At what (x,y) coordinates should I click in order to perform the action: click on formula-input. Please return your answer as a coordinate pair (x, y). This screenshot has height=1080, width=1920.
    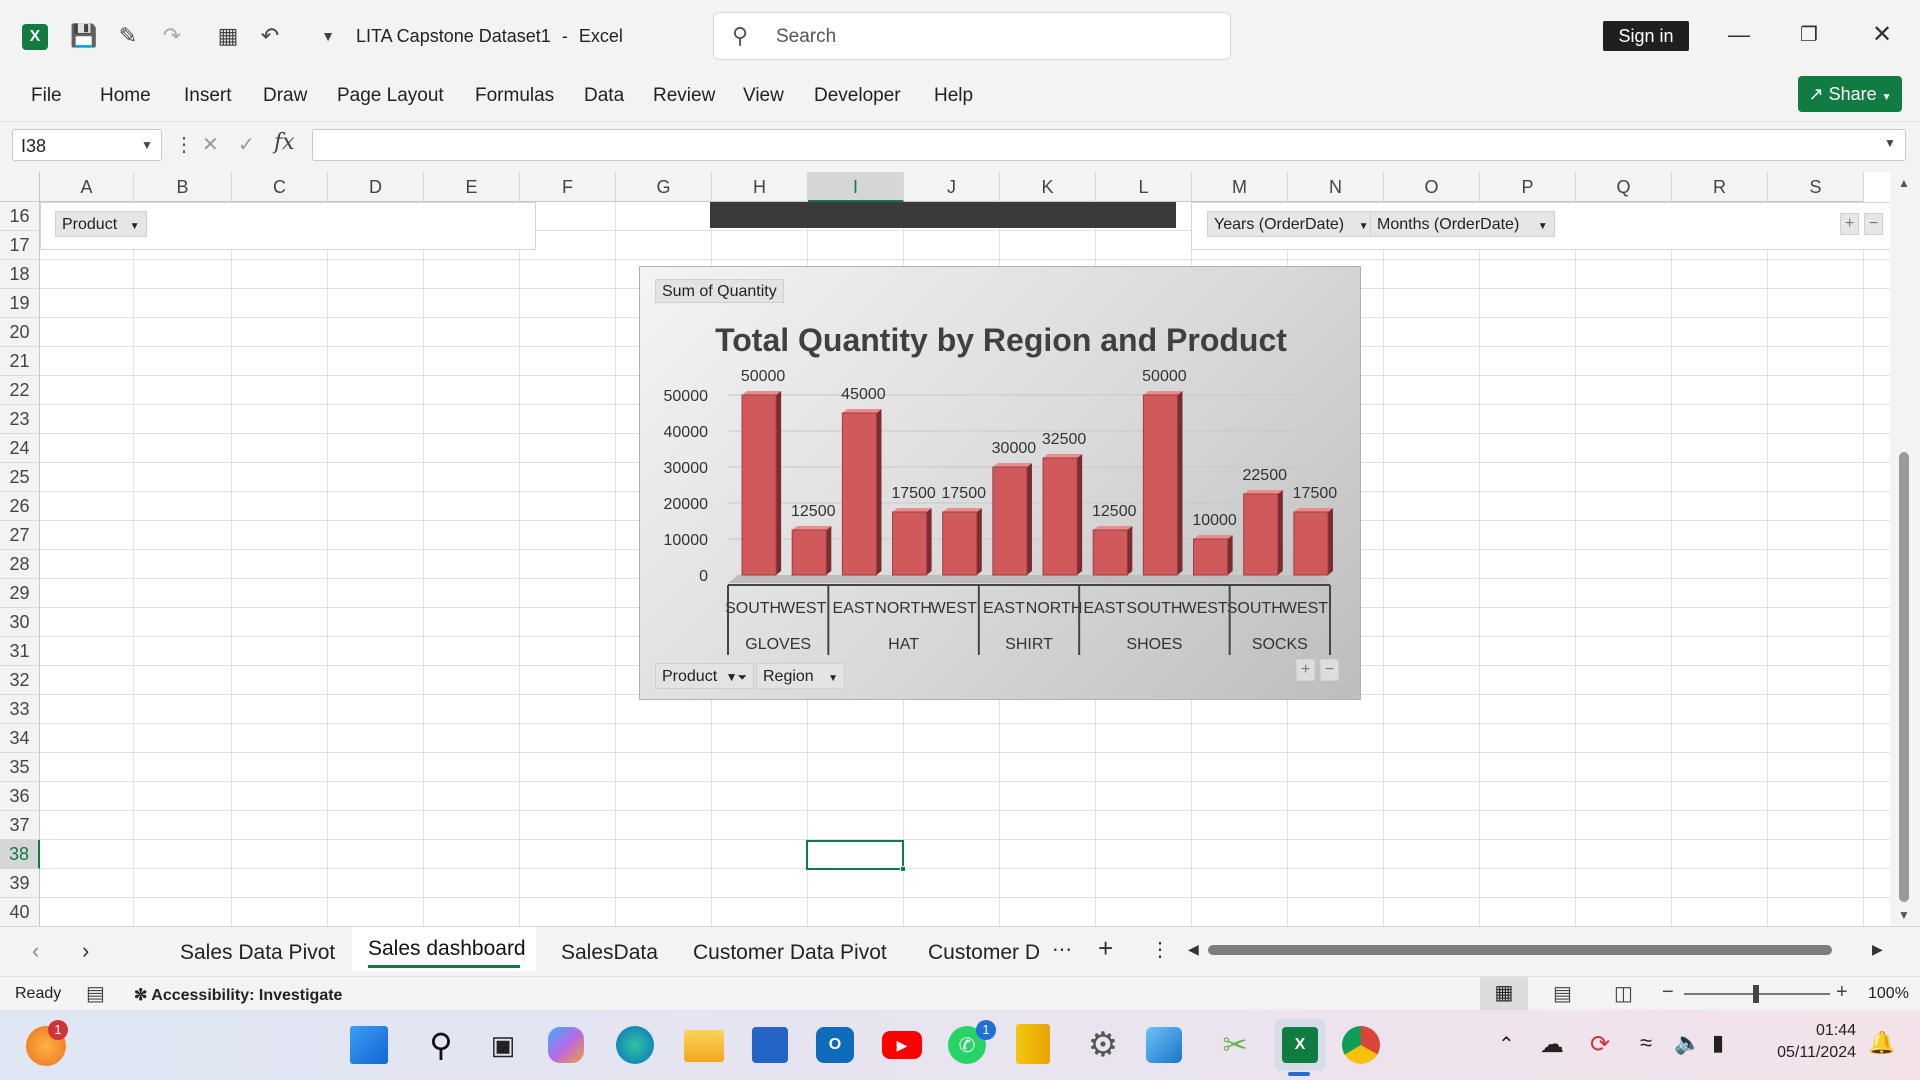
    Looking at the image, I should click on (1109, 145).